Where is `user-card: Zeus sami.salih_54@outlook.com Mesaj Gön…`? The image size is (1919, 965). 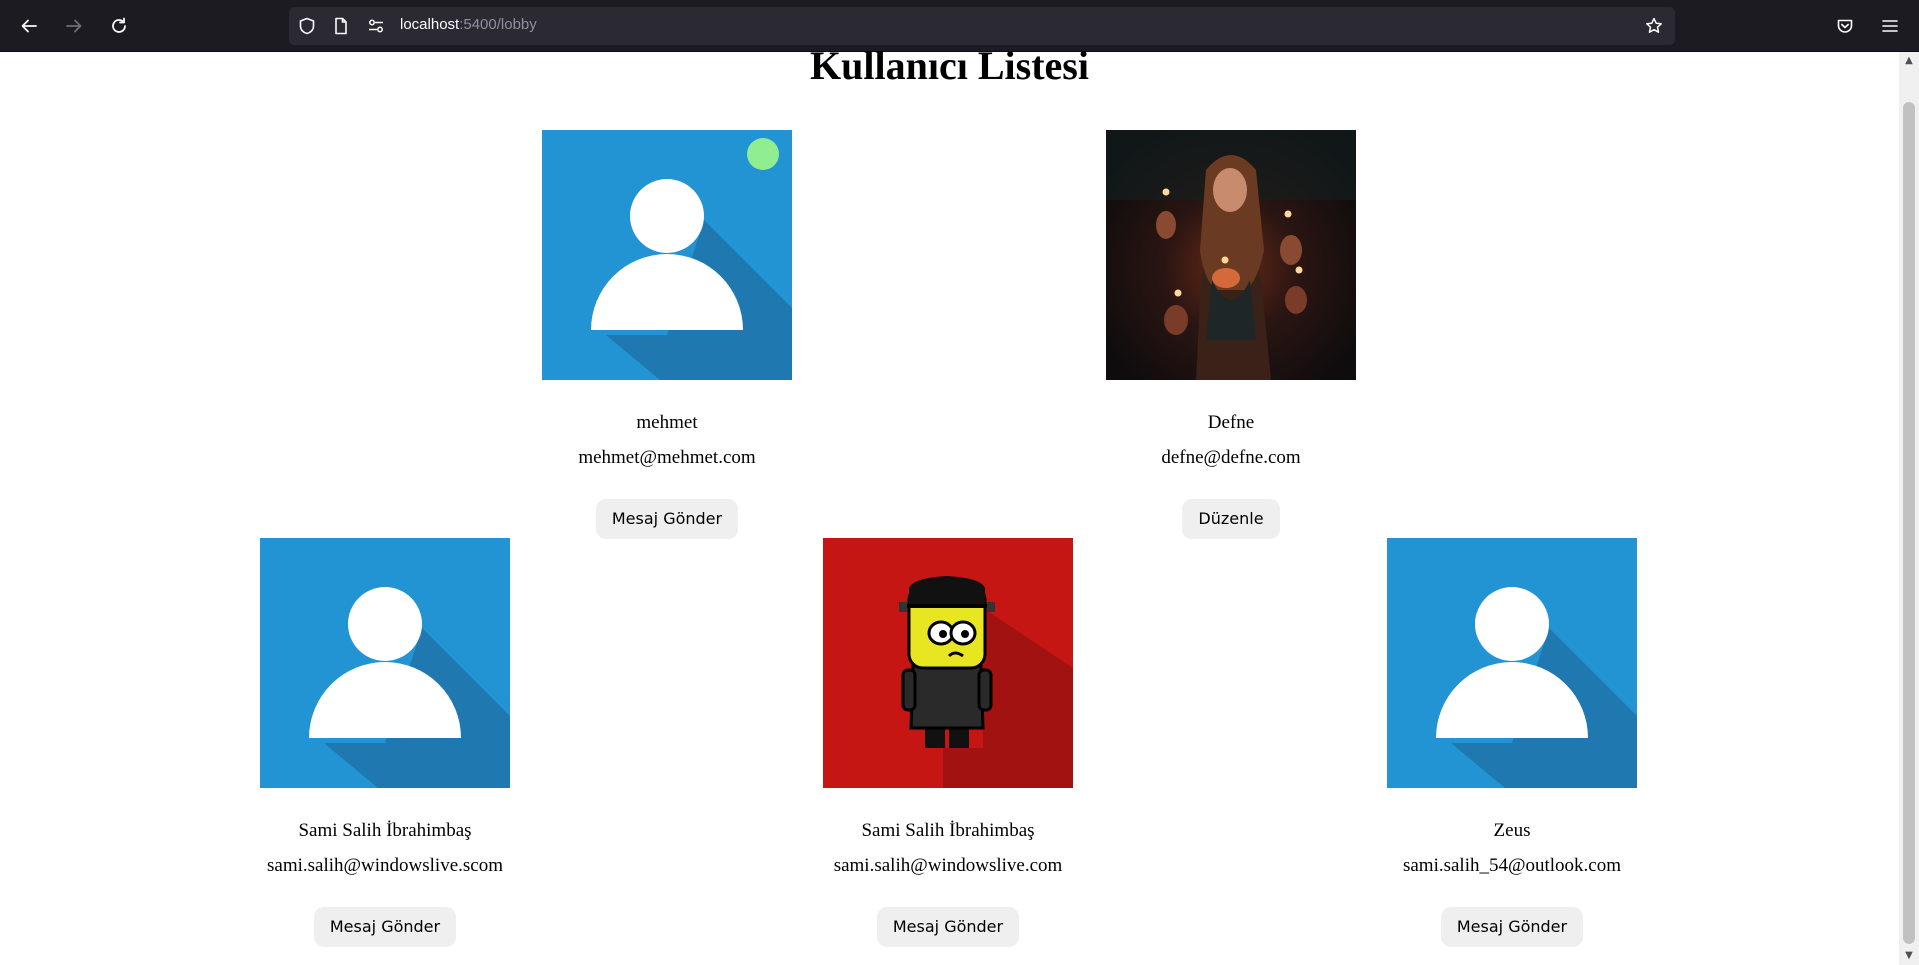 user-card: Zeus sami.salih_54@outlook.com Mesaj Gön… is located at coordinates (1512, 742).